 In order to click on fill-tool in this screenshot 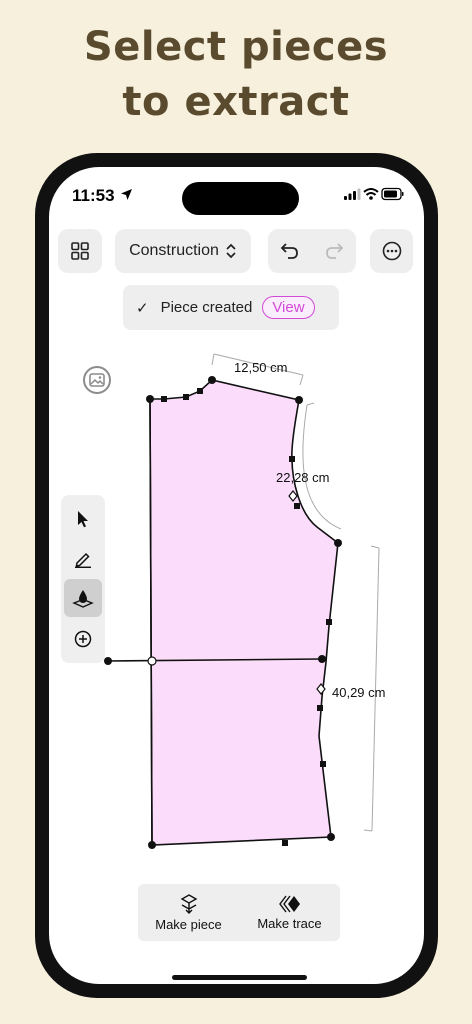, I will do `click(83, 598)`.